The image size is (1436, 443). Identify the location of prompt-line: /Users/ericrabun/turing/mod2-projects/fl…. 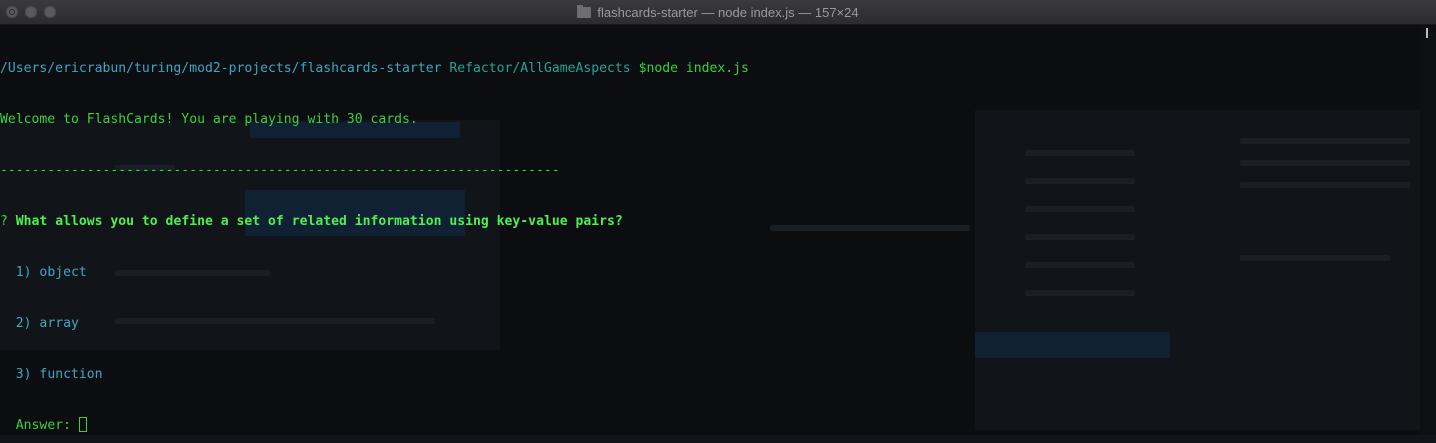
(710, 68).